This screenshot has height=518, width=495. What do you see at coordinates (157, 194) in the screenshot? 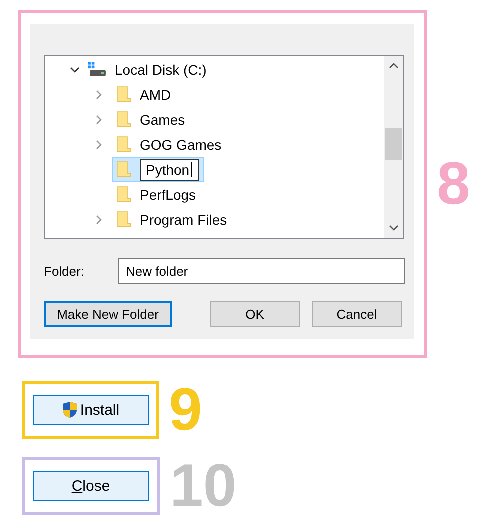
I see `tree-item: PerfLogs` at bounding box center [157, 194].